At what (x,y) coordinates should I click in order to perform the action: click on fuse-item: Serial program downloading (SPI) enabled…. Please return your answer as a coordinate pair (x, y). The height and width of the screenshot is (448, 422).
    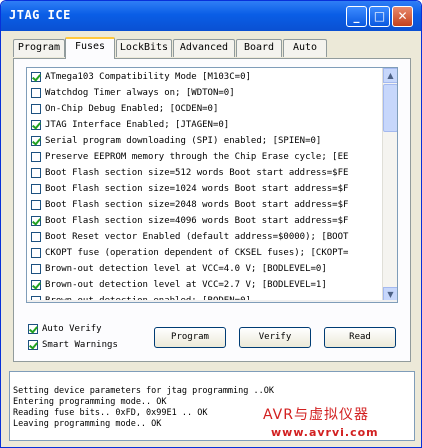
    Looking at the image, I should click on (207, 141).